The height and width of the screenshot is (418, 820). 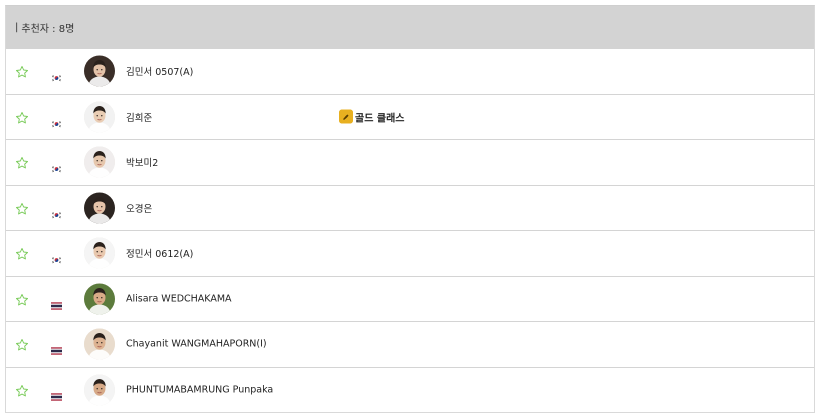 What do you see at coordinates (410, 163) in the screenshot?
I see `player-row: 박보미2` at bounding box center [410, 163].